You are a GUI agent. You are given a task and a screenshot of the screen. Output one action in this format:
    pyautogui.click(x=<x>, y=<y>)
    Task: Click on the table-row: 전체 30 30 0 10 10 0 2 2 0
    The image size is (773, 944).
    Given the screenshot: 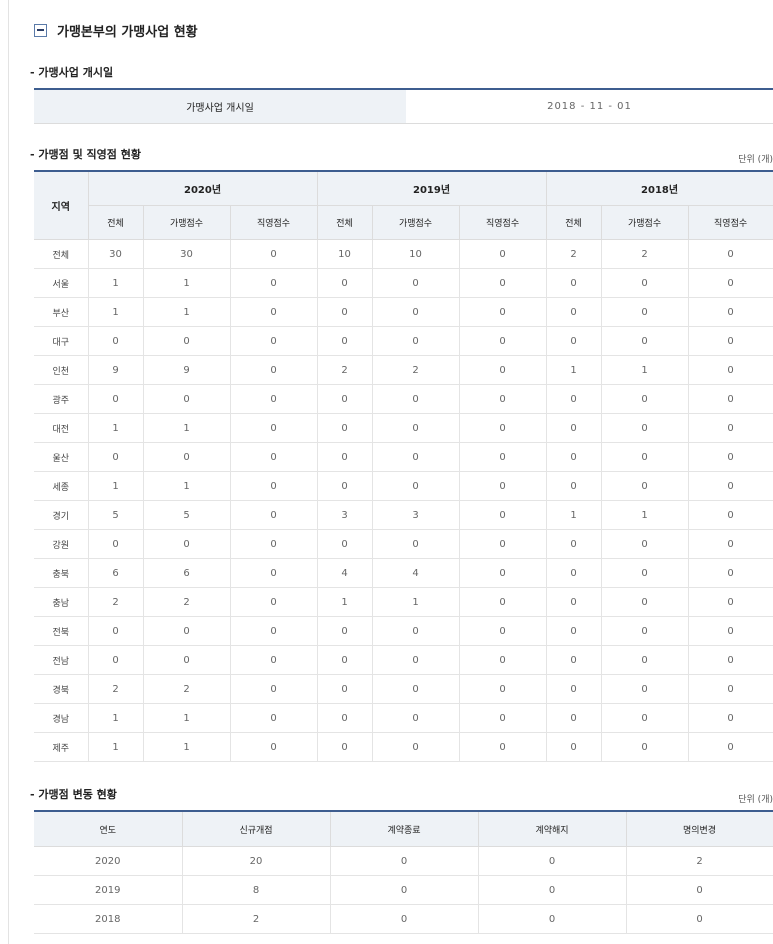 What is the action you would take?
    pyautogui.click(x=403, y=254)
    